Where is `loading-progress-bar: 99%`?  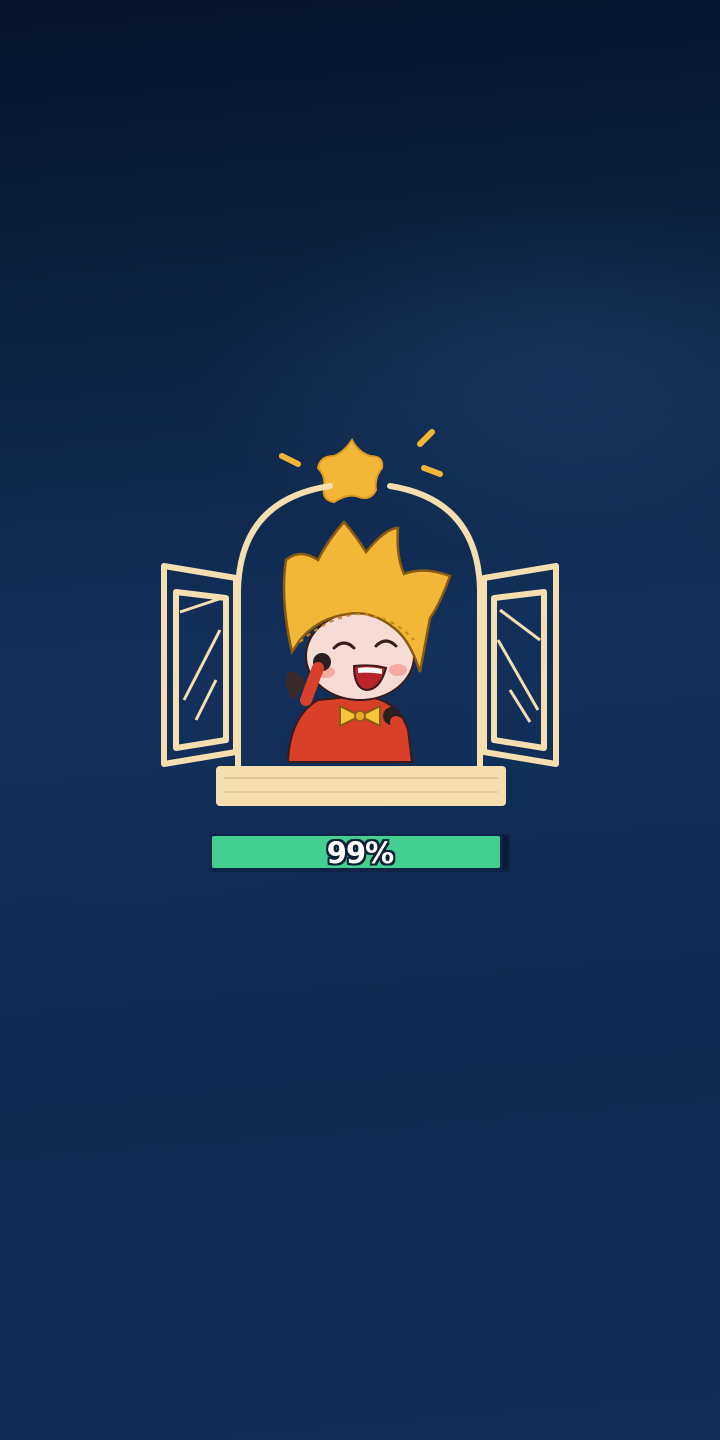 loading-progress-bar: 99% is located at coordinates (360, 853).